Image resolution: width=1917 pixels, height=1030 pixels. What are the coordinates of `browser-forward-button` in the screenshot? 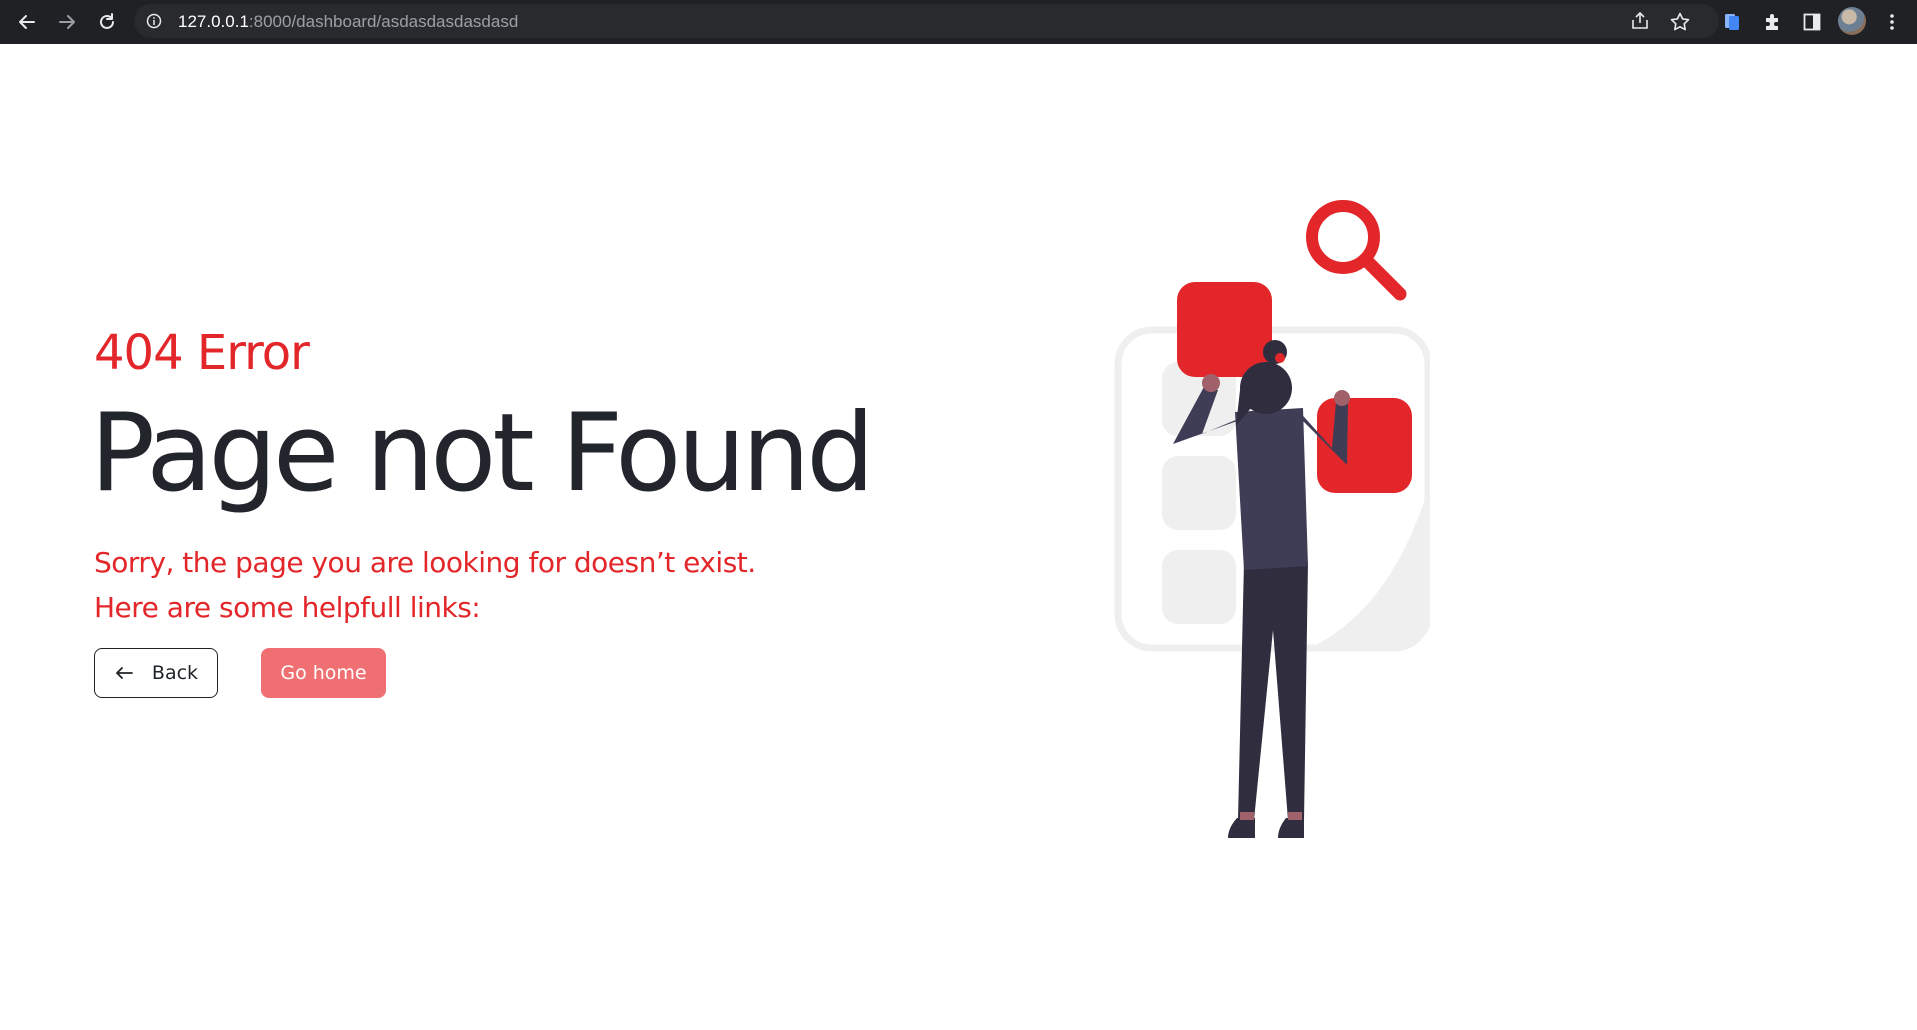 It's located at (67, 22).